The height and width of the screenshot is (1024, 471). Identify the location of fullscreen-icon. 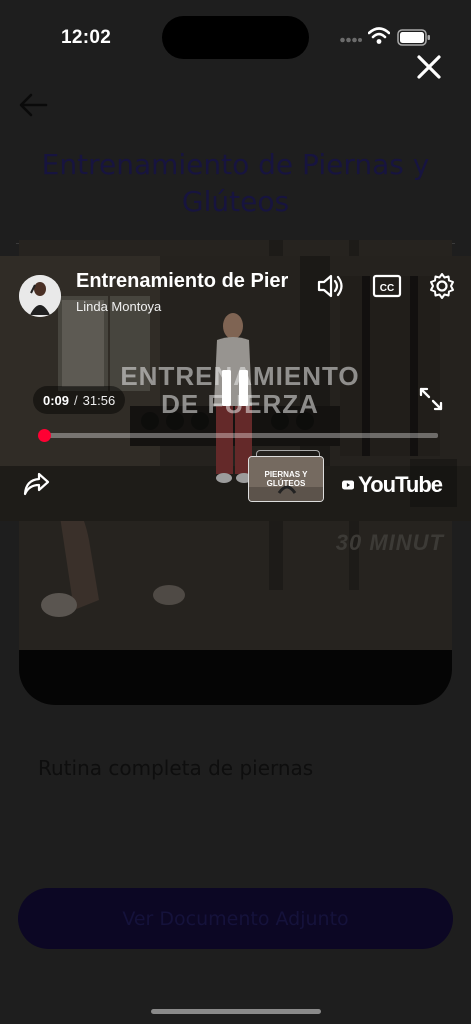
(431, 399).